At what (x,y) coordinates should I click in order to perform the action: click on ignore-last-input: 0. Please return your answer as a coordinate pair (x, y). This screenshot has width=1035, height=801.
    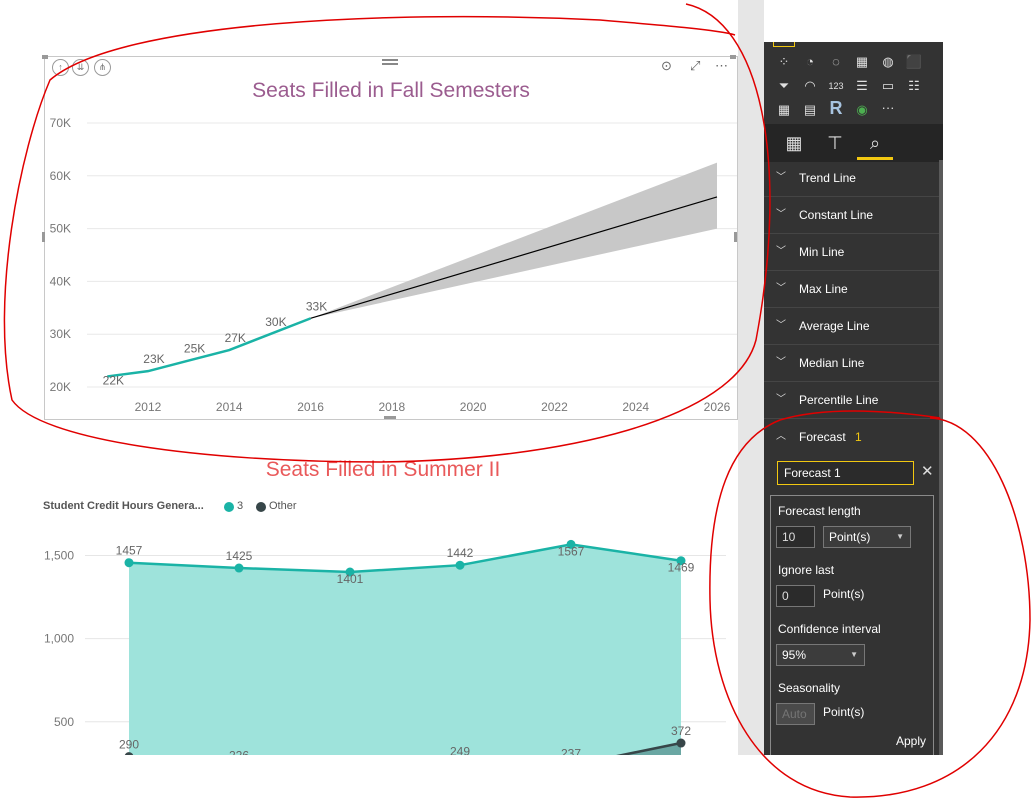
    Looking at the image, I should click on (795, 596).